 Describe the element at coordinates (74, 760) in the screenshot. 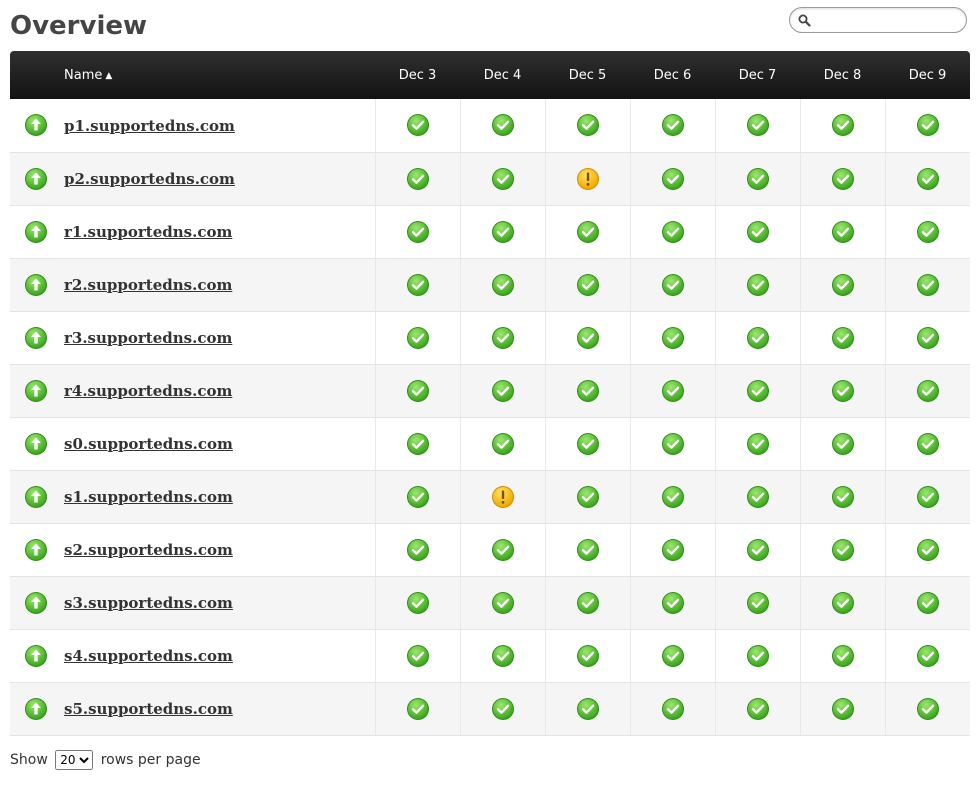

I see `rows-per-page-select: 20` at that location.